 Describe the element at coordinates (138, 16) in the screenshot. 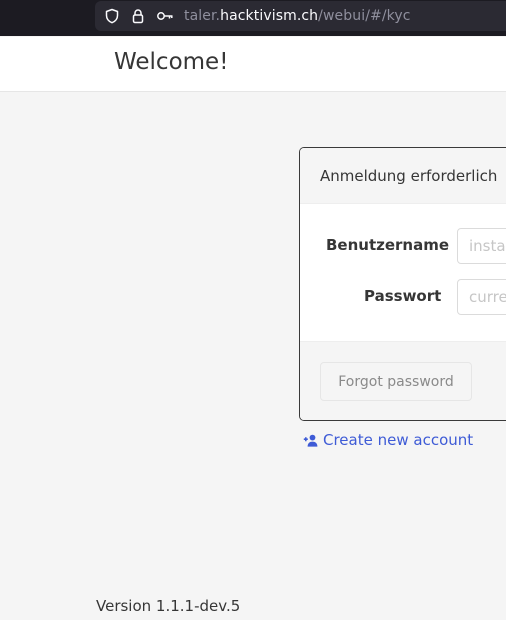

I see `lock-icon` at that location.